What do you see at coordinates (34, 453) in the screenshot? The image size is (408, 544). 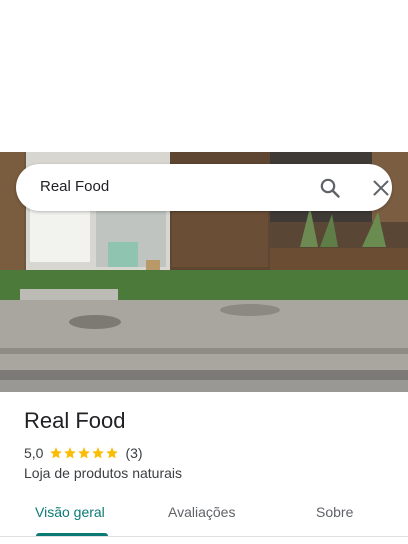 I see `rating-value: 5,0` at bounding box center [34, 453].